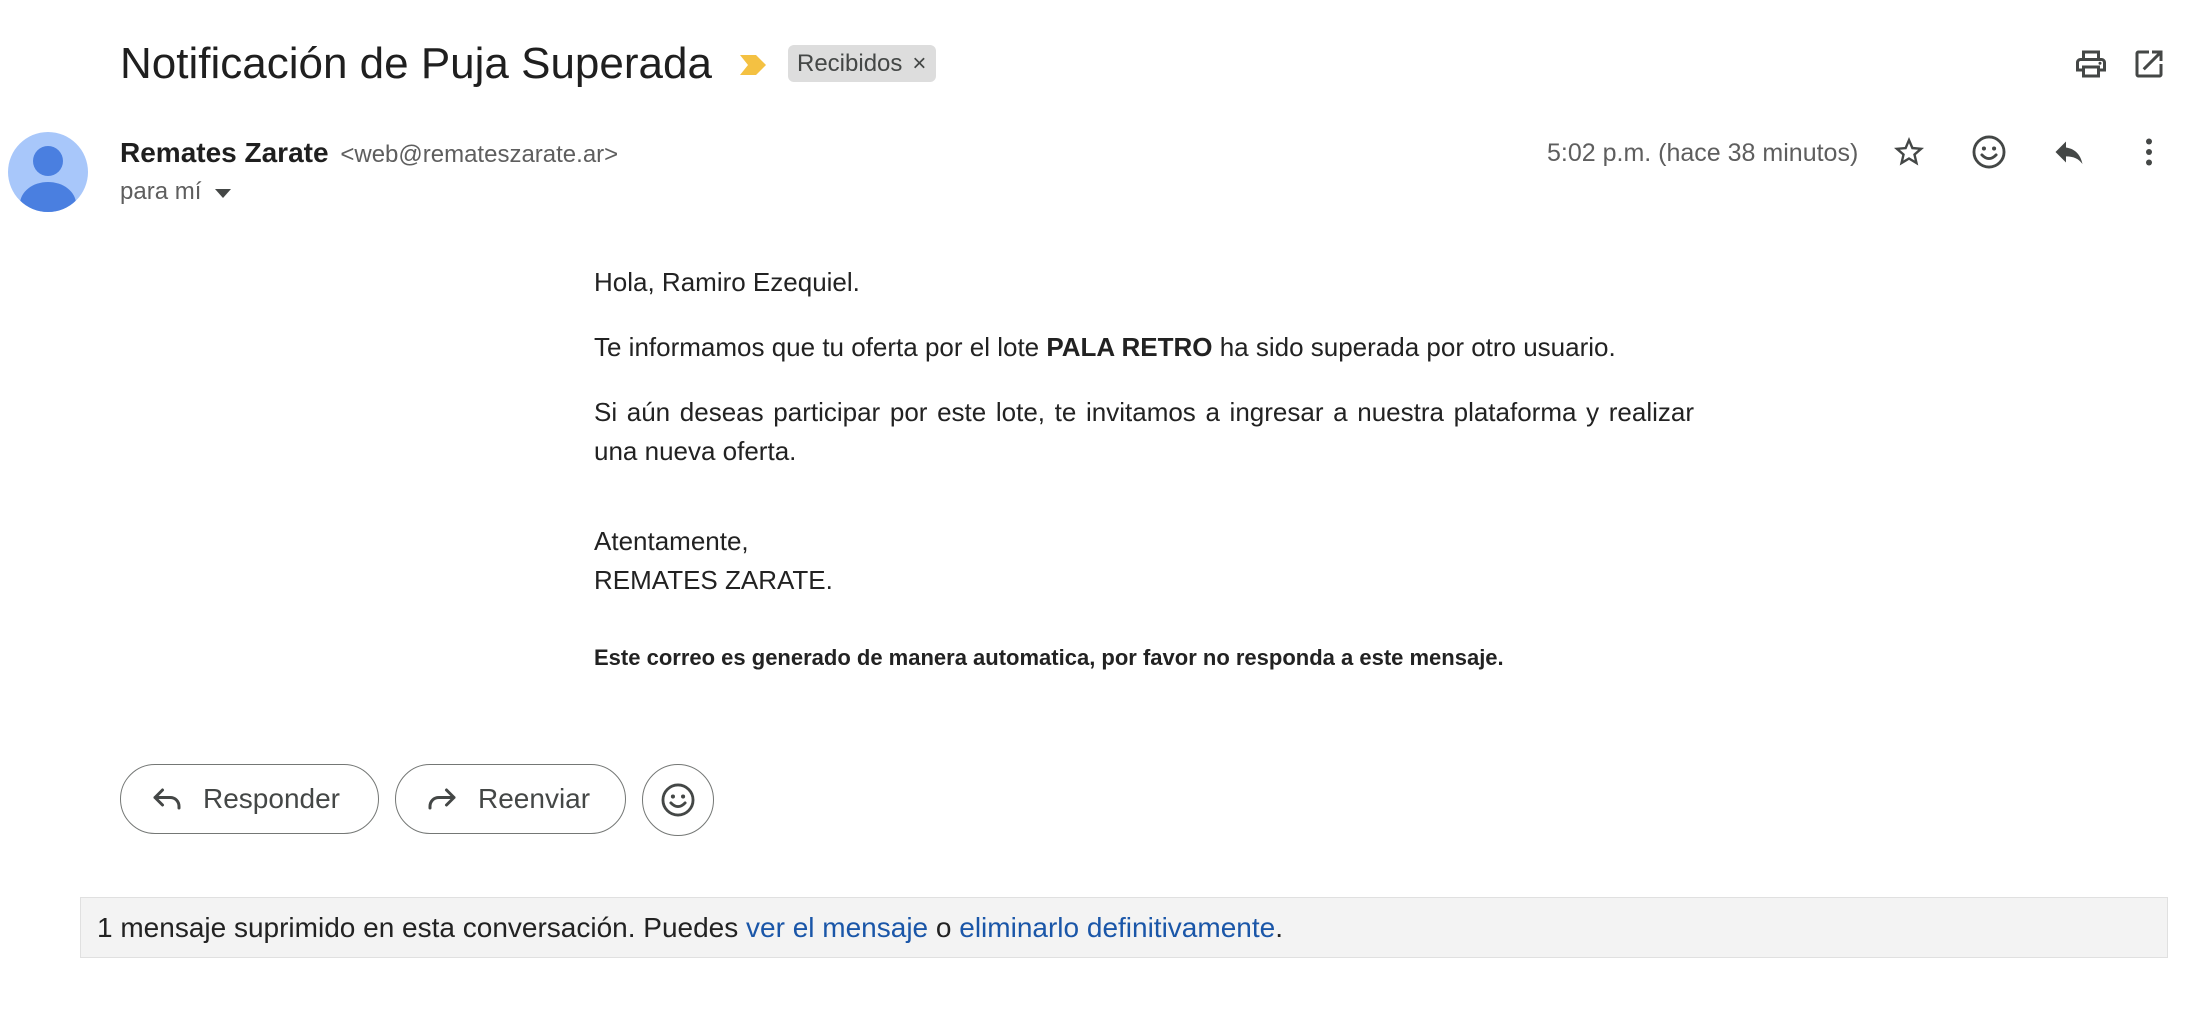  I want to click on emoji-reaction-button, so click(678, 800).